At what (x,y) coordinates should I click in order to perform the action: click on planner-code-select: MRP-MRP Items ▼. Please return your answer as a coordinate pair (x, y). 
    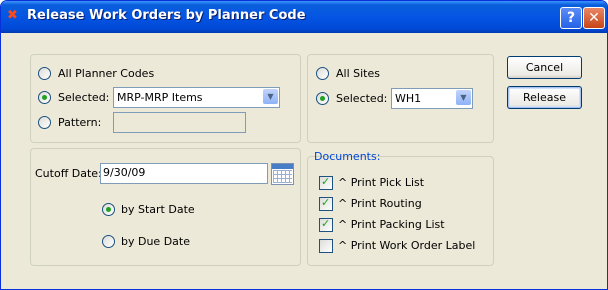
    Looking at the image, I should click on (196, 97).